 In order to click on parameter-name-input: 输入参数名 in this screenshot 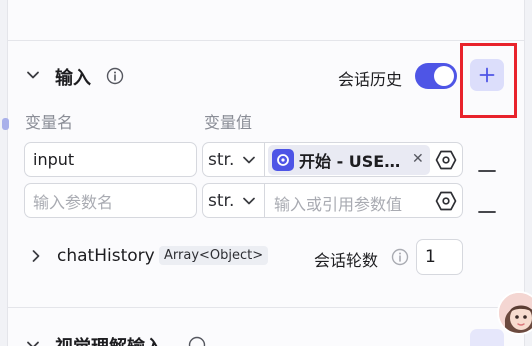, I will do `click(110, 200)`.